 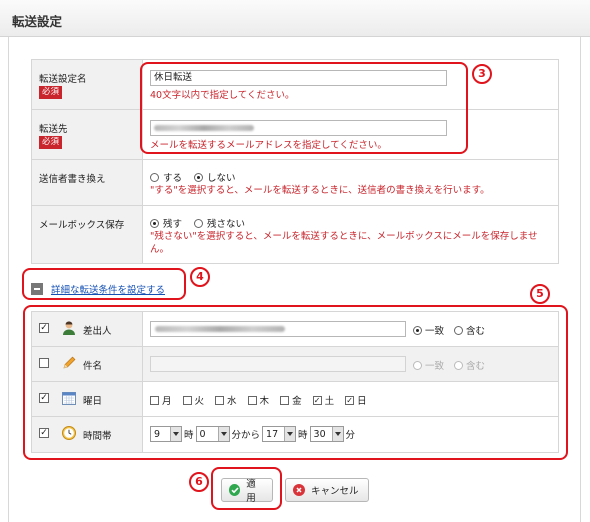 What do you see at coordinates (356, 400) in the screenshot?
I see `day-option-sun: ✓ 日` at bounding box center [356, 400].